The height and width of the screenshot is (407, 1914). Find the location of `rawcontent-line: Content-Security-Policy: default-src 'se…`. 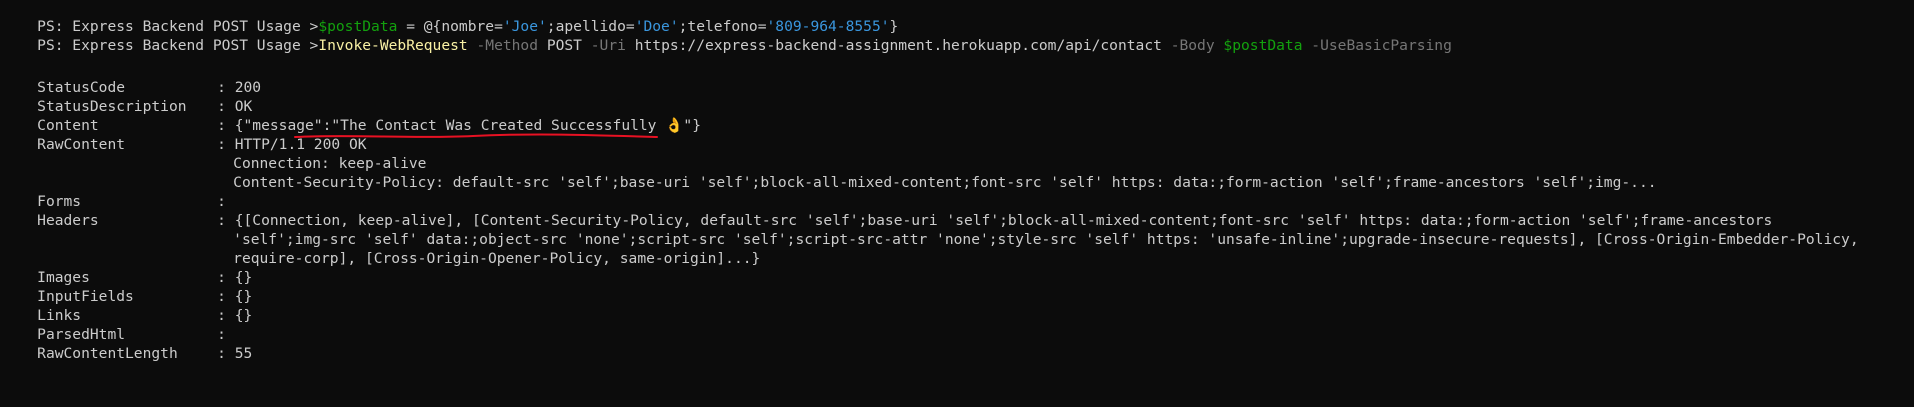

rawcontent-line: Content-Security-Policy: default-src 'se… is located at coordinates (945, 182).